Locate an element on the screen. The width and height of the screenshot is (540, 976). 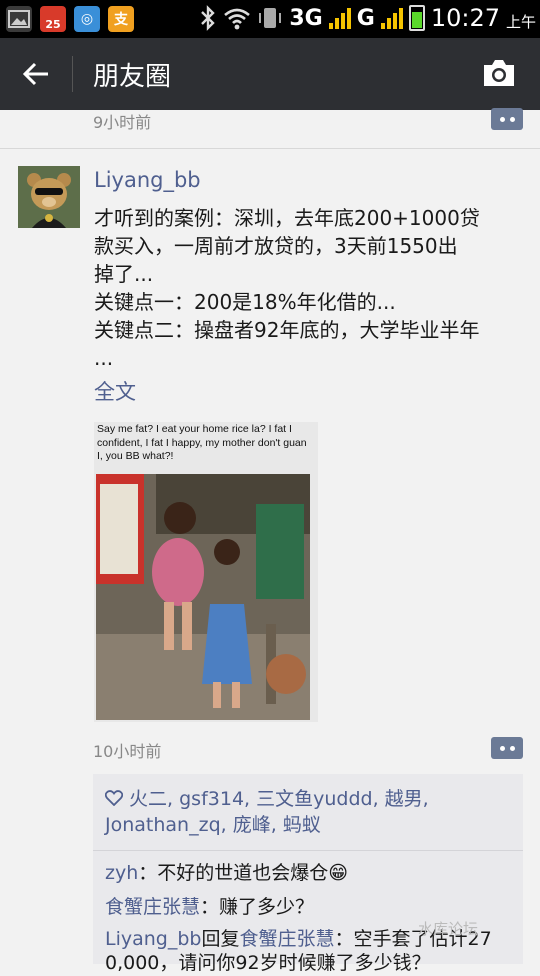
calendar-icon: 25 is located at coordinates (53, 19).